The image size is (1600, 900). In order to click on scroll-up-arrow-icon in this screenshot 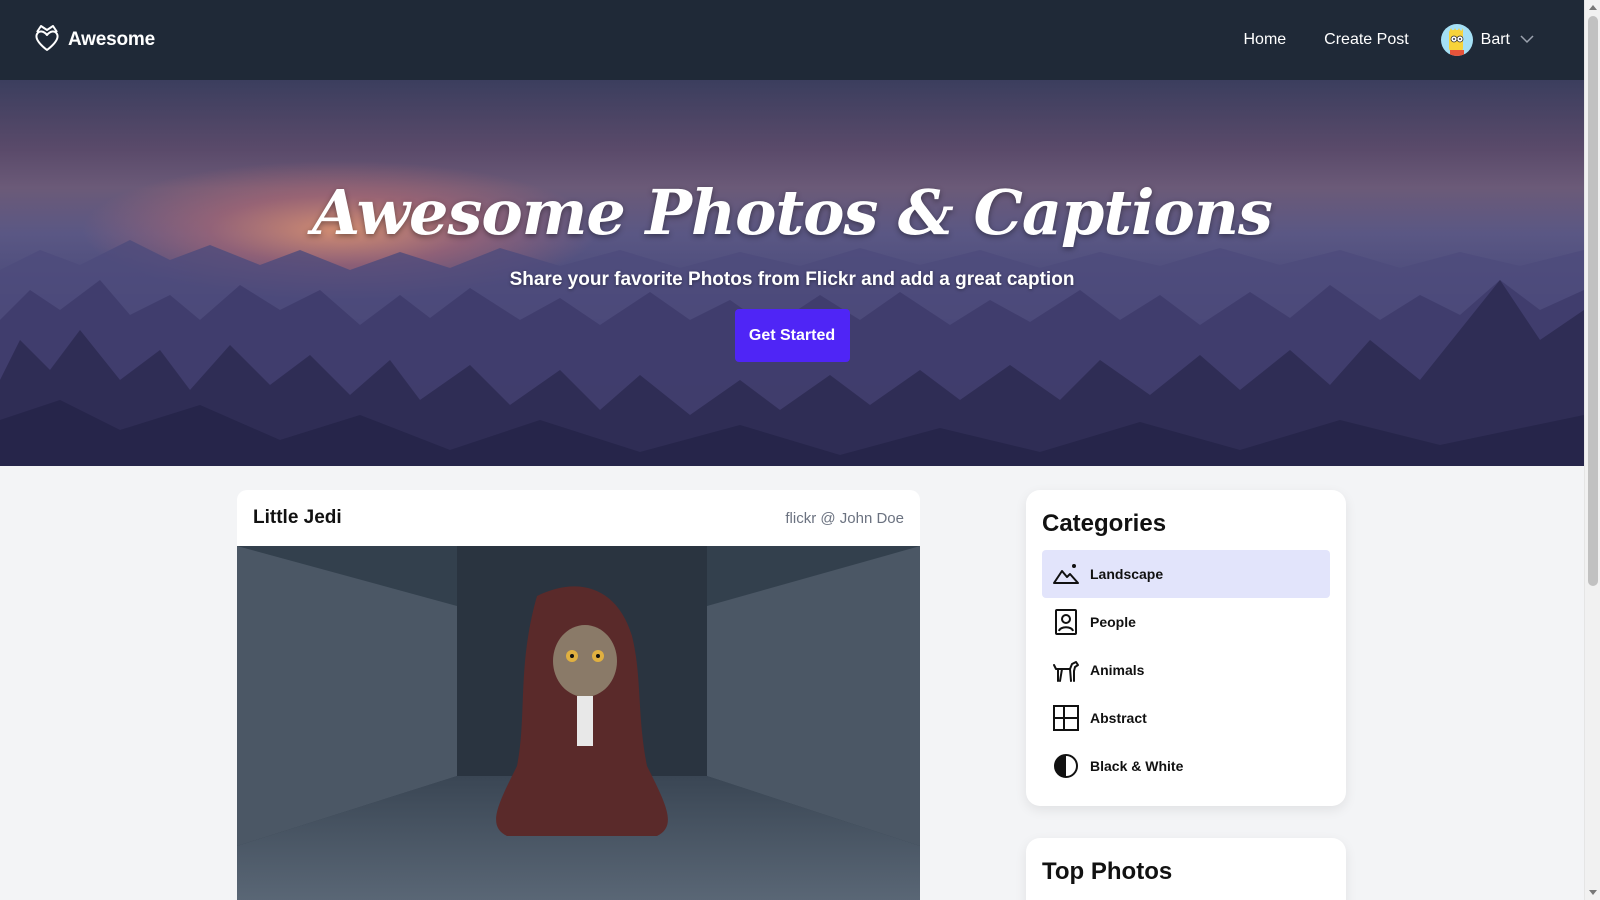, I will do `click(1593, 7)`.